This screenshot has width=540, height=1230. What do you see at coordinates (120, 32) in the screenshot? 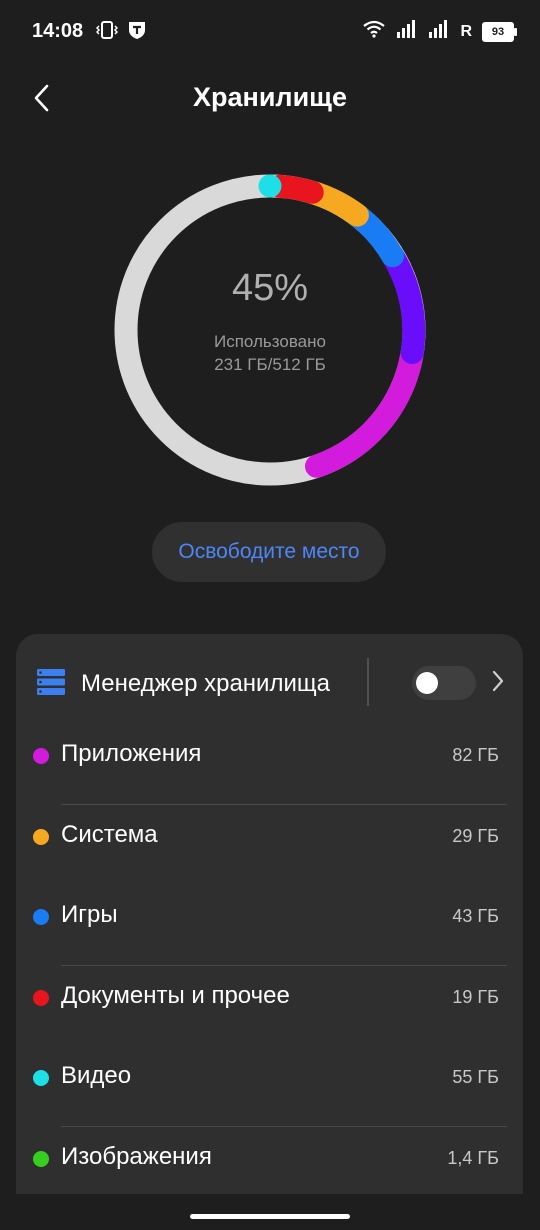
I see `status-icons-left` at bounding box center [120, 32].